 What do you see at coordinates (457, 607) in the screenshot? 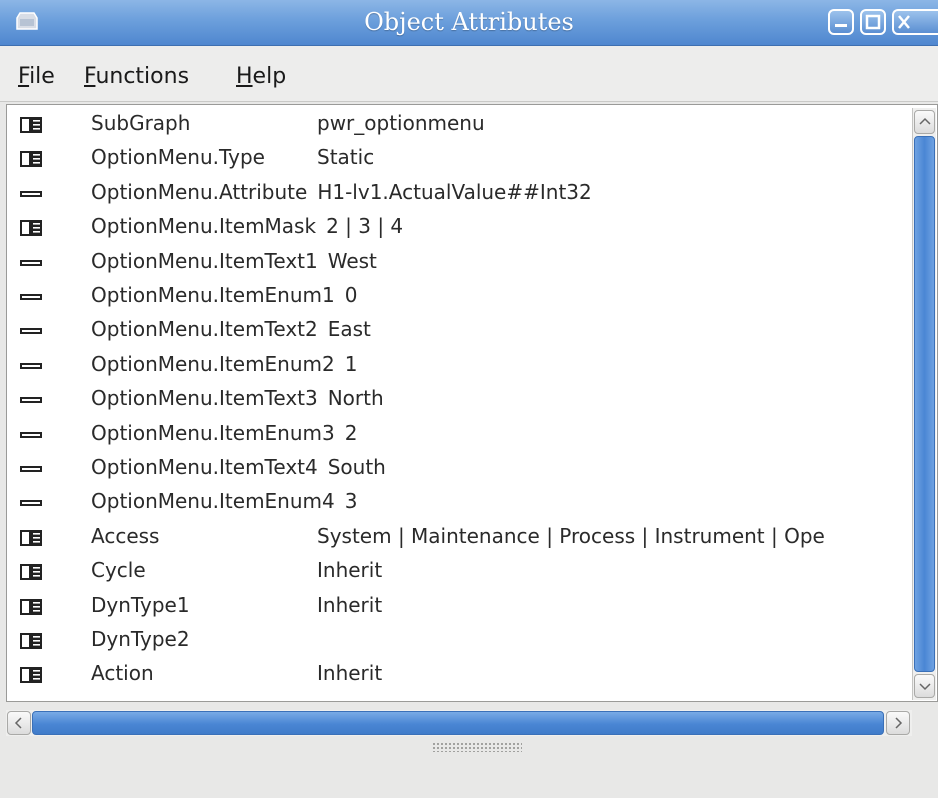
I see `attribute-row: DynType1 Inherit` at bounding box center [457, 607].